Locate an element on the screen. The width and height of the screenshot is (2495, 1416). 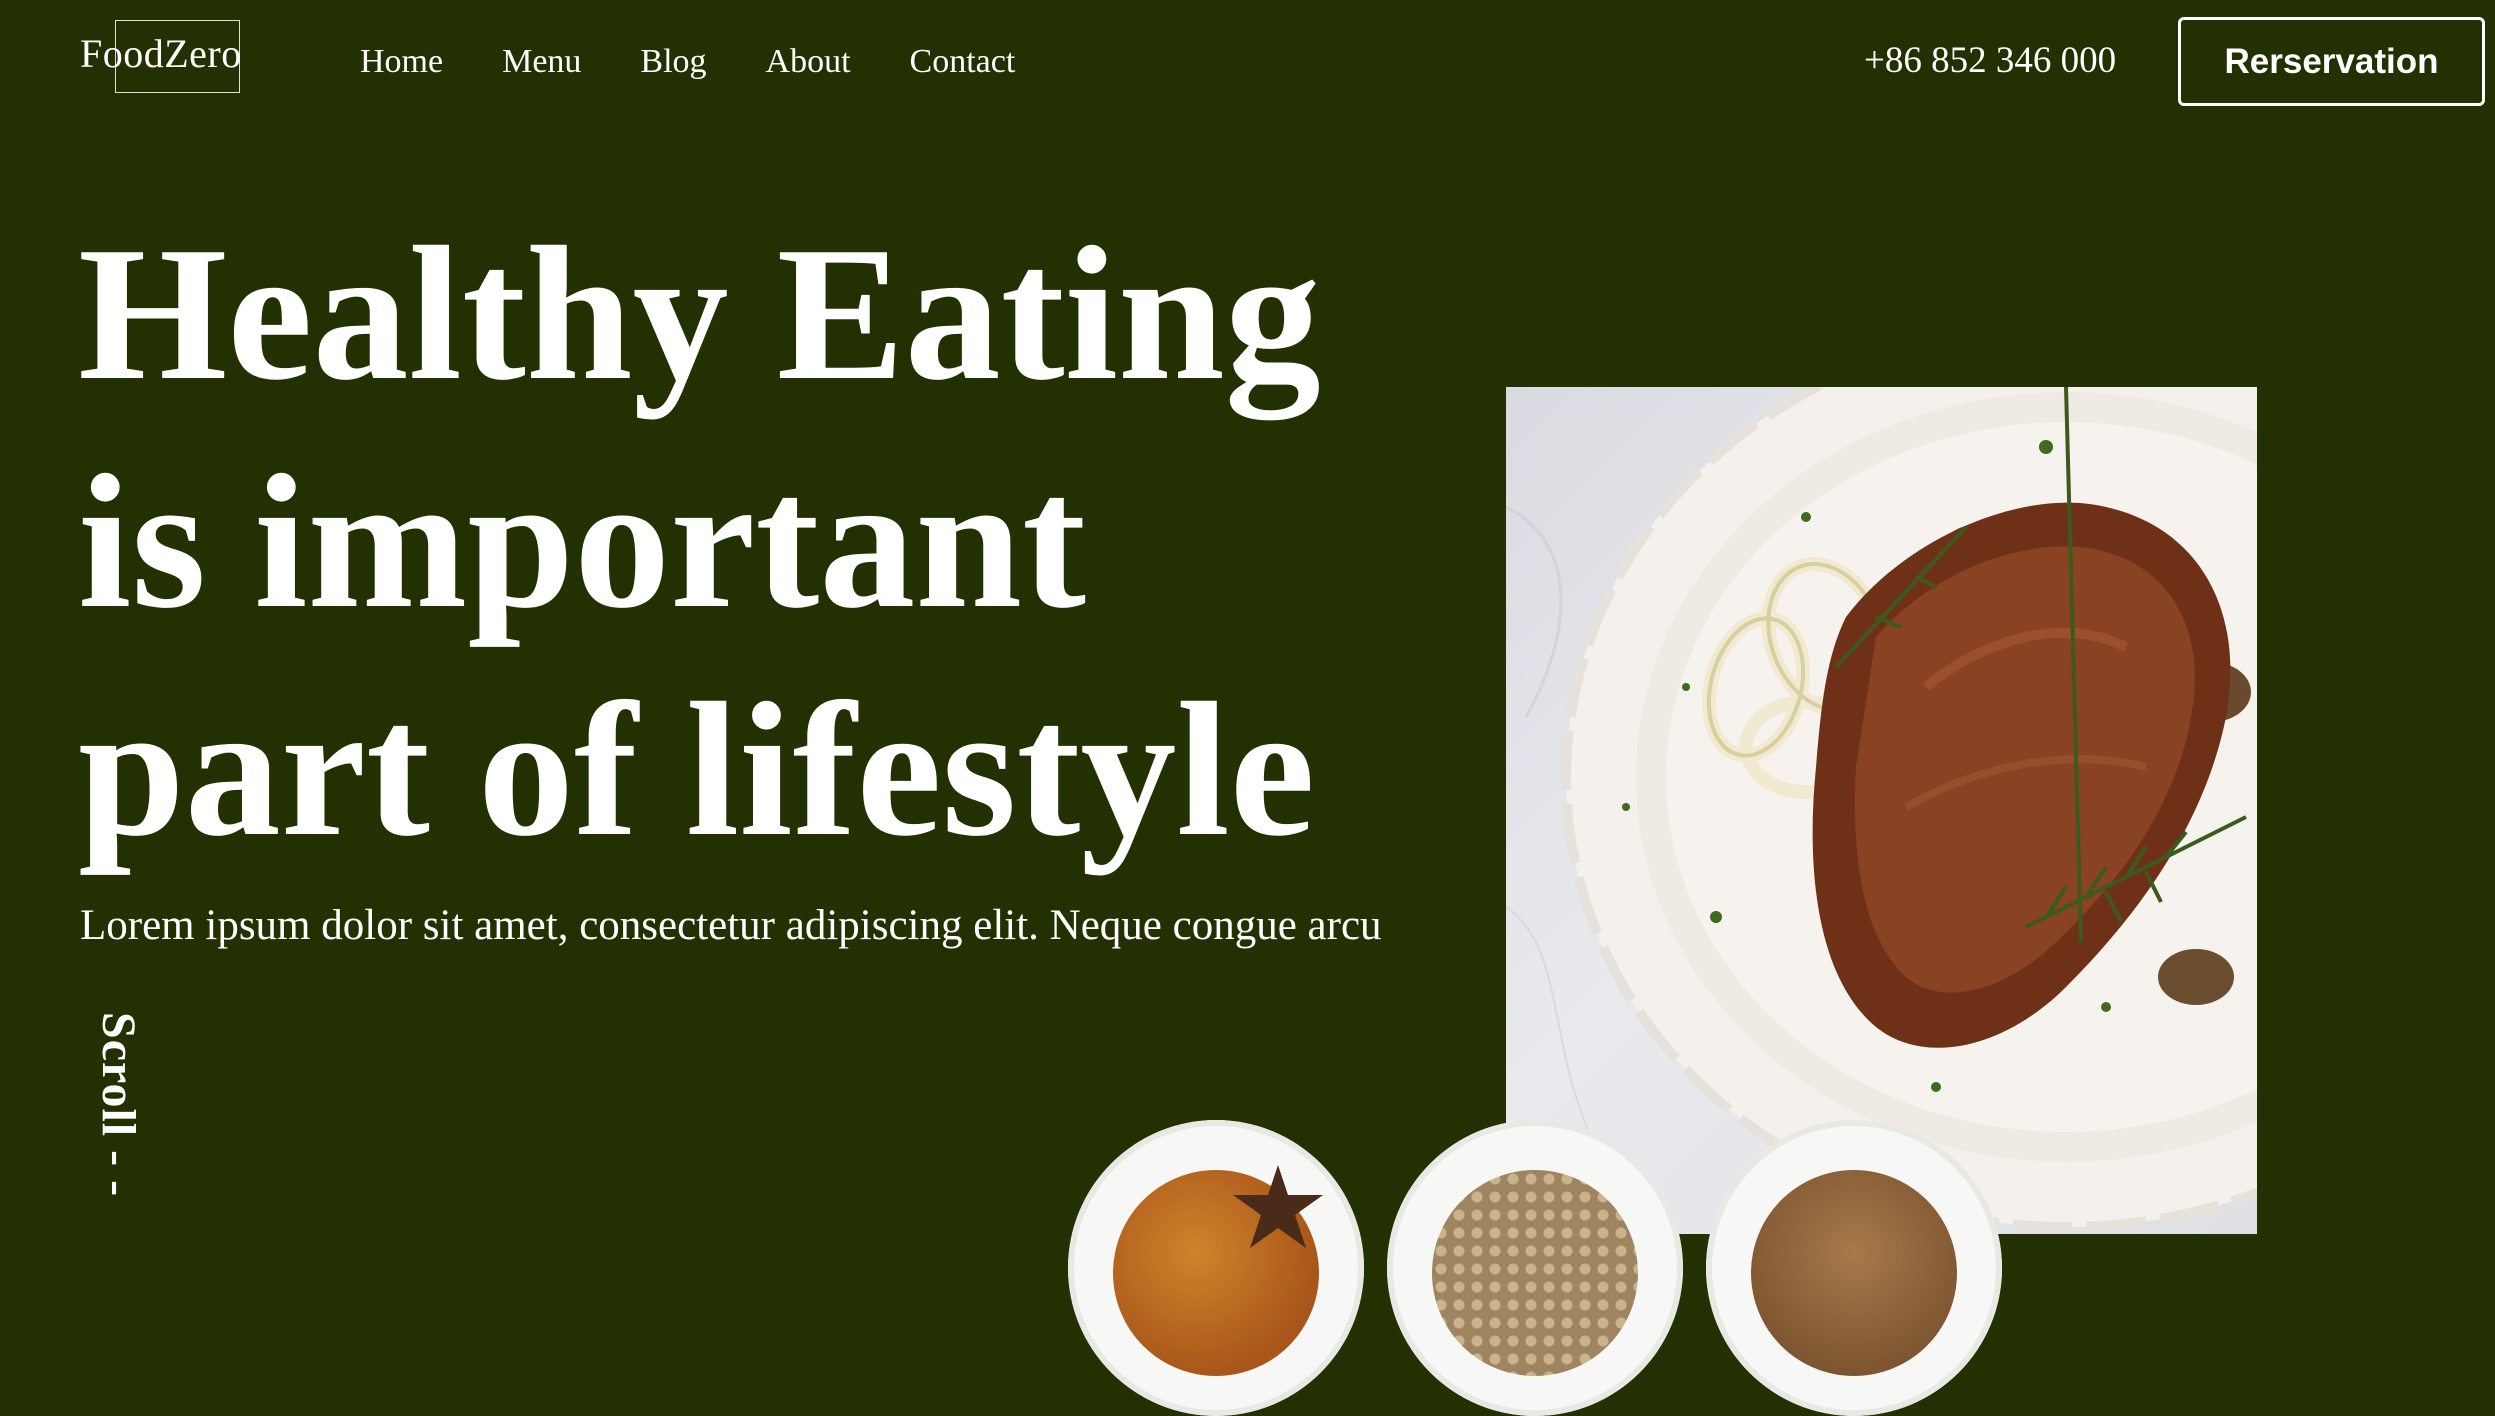
logo: FoodZero is located at coordinates (161, 54).